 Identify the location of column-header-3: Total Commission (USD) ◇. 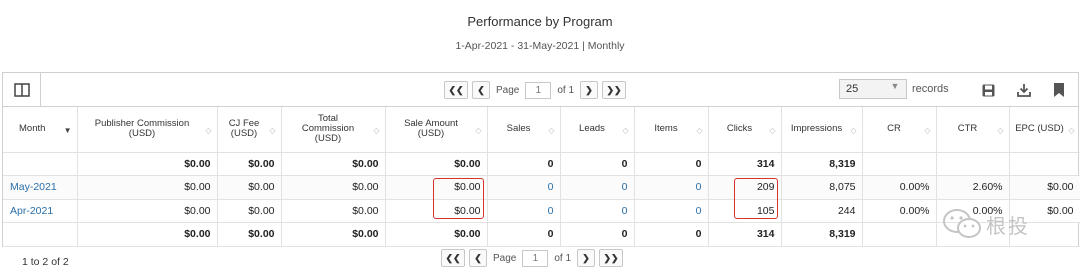
(333, 130).